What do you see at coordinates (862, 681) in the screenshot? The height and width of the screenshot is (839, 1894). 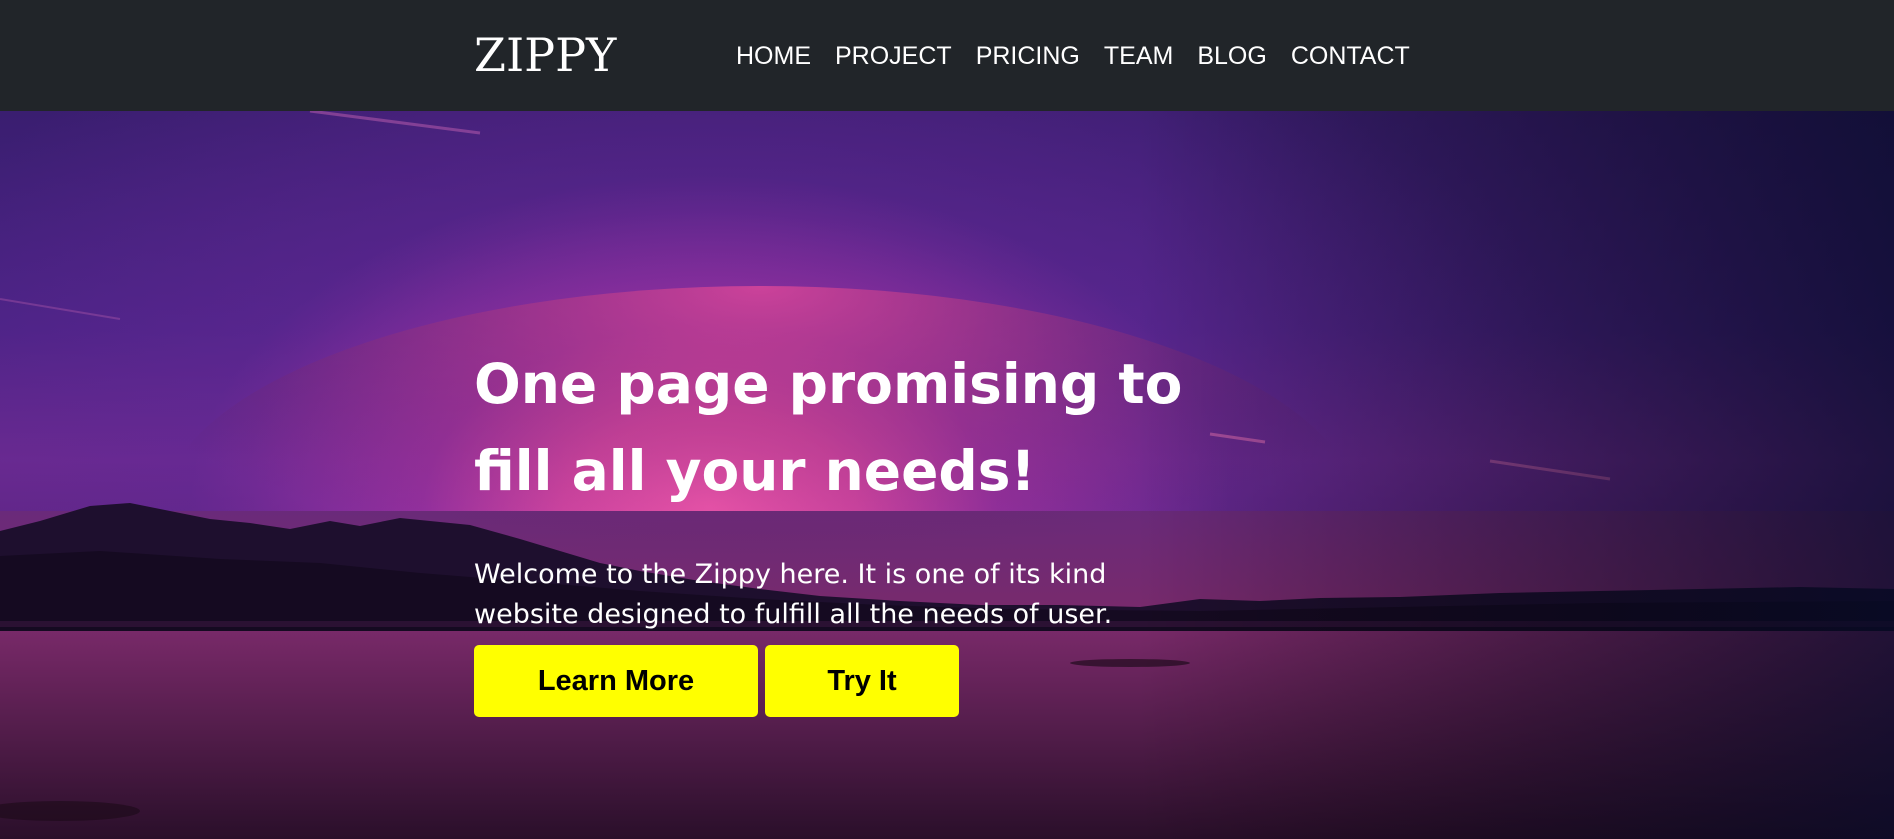 I see `try-it-button: Try It` at bounding box center [862, 681].